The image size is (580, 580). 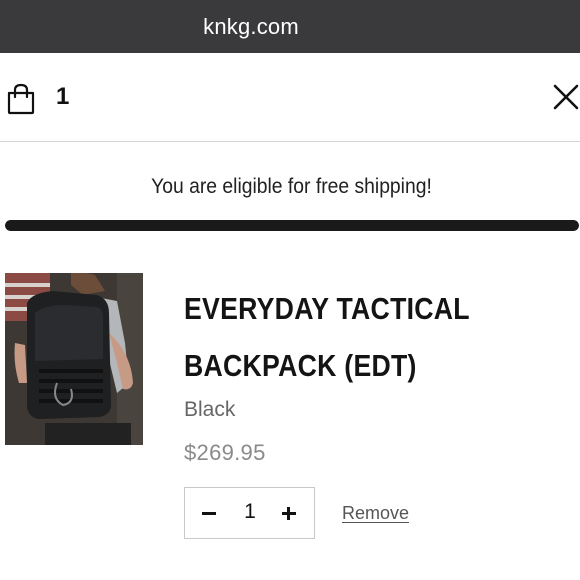 I want to click on product-title-line-1: EVERYDAY TACTICAL, so click(x=327, y=308).